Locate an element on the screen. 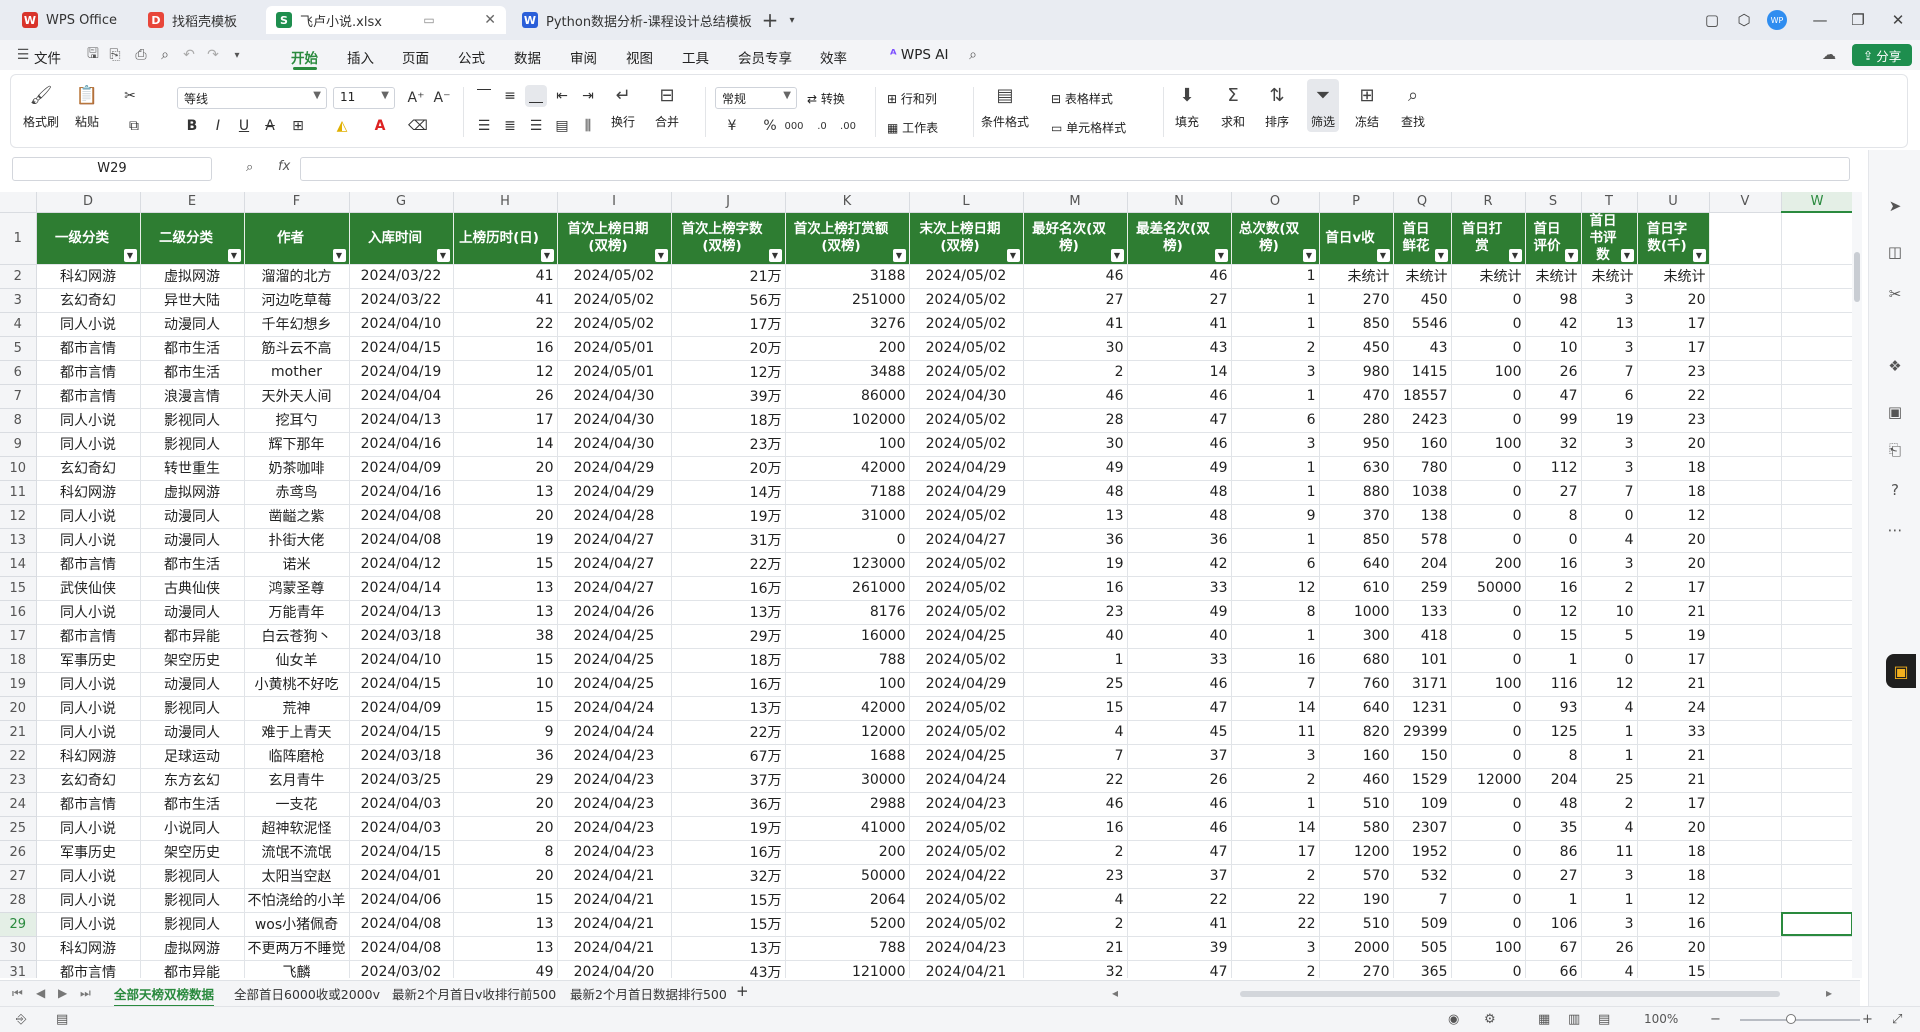  table-cell: 16 is located at coordinates (1673, 924).